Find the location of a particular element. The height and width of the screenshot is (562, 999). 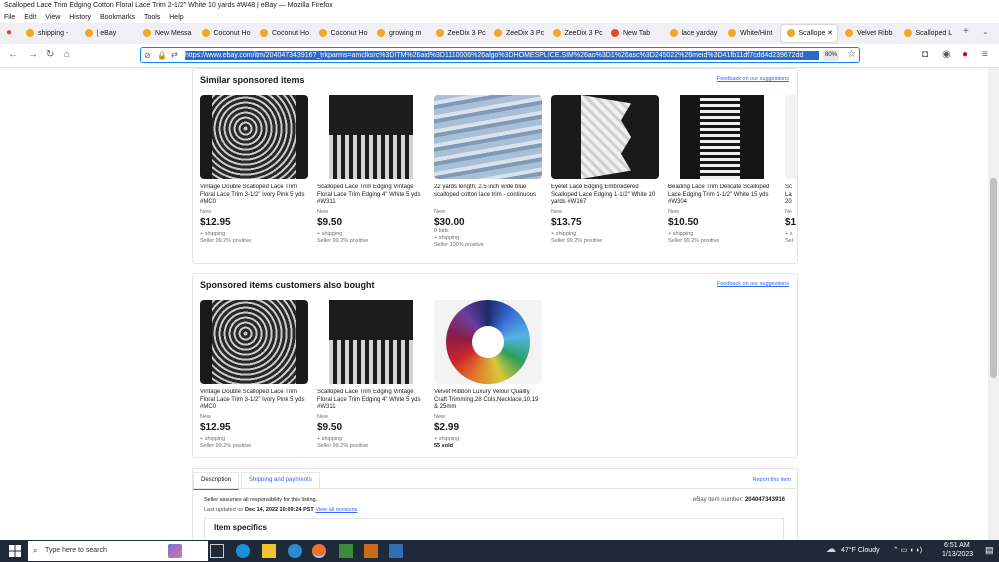

tab-label: ZeeDix 3 Pc is located at coordinates (583, 33).